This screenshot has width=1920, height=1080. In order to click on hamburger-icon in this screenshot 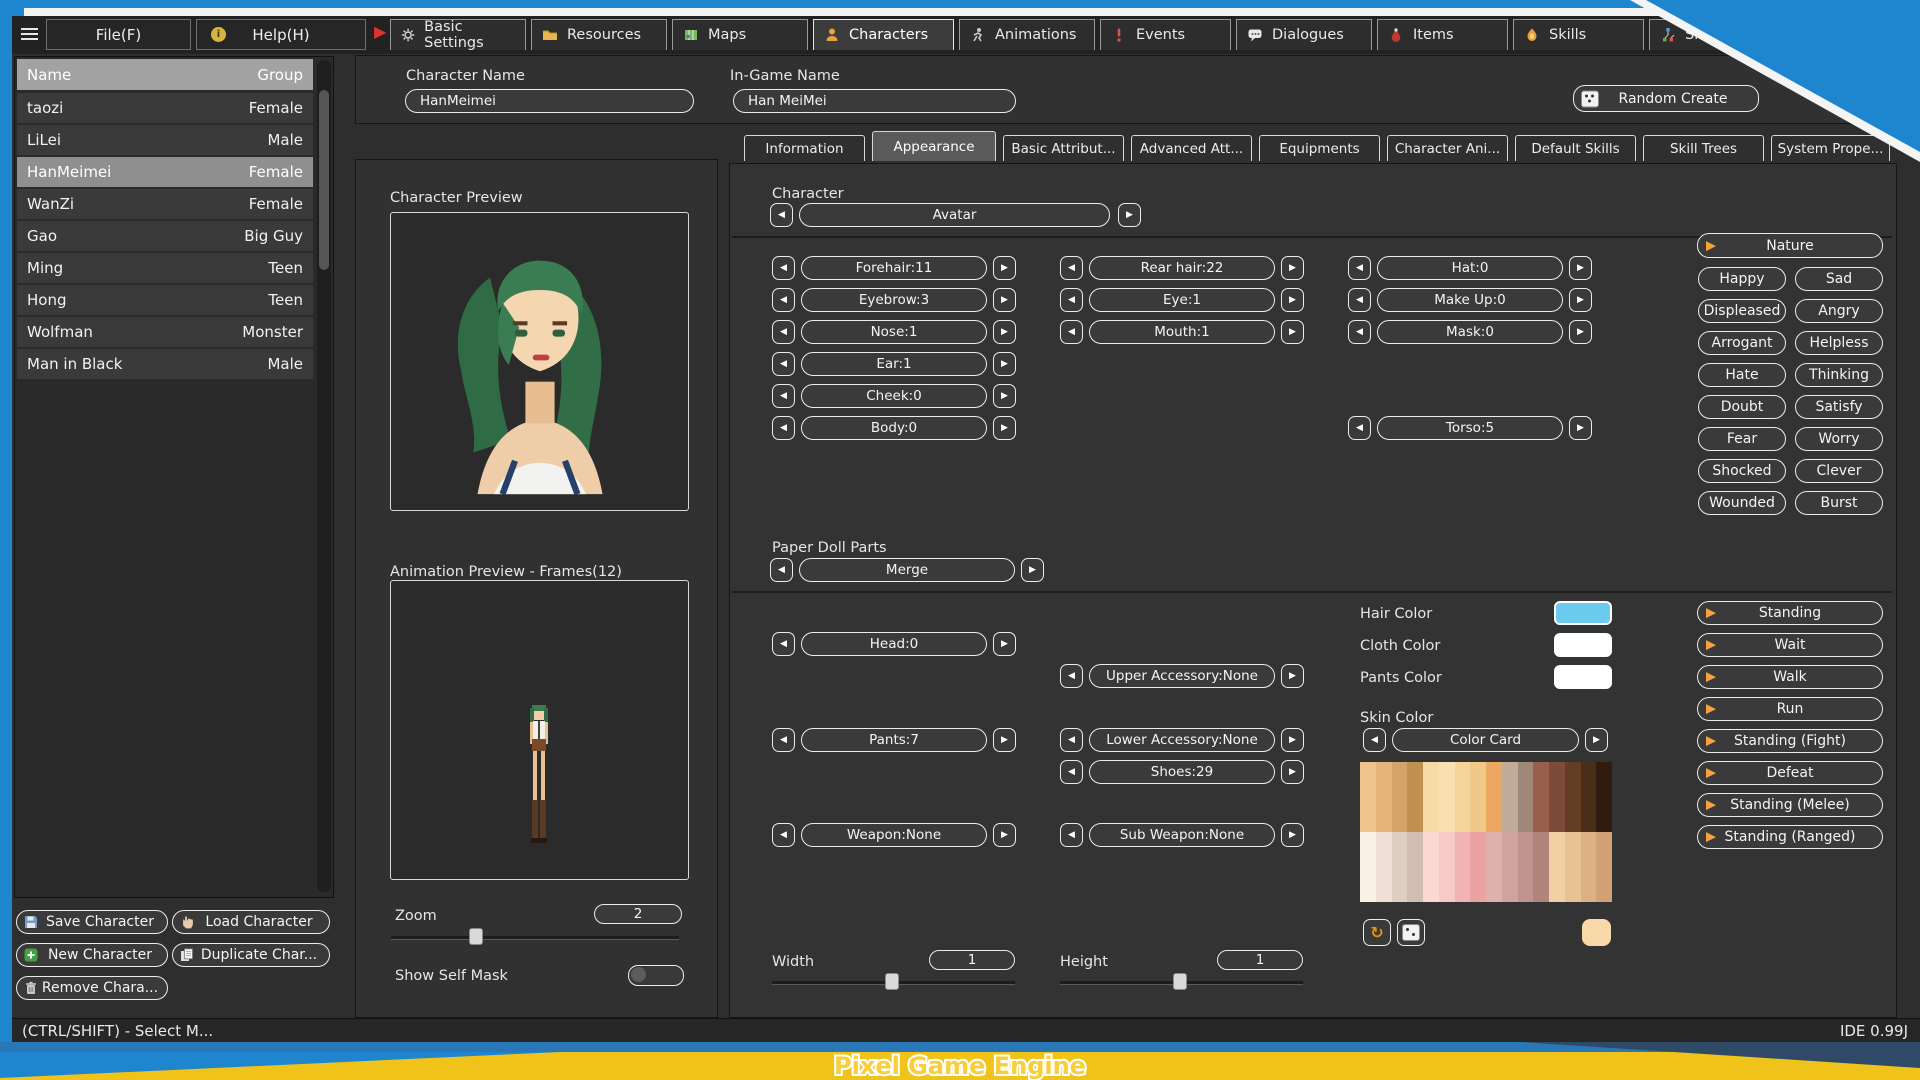, I will do `click(29, 34)`.